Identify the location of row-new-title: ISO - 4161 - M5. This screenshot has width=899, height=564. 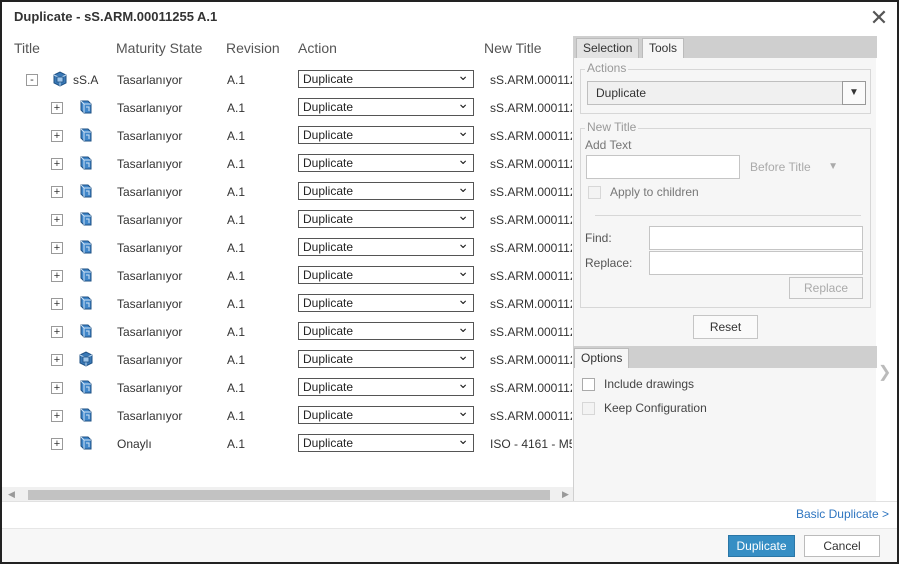
(531, 444).